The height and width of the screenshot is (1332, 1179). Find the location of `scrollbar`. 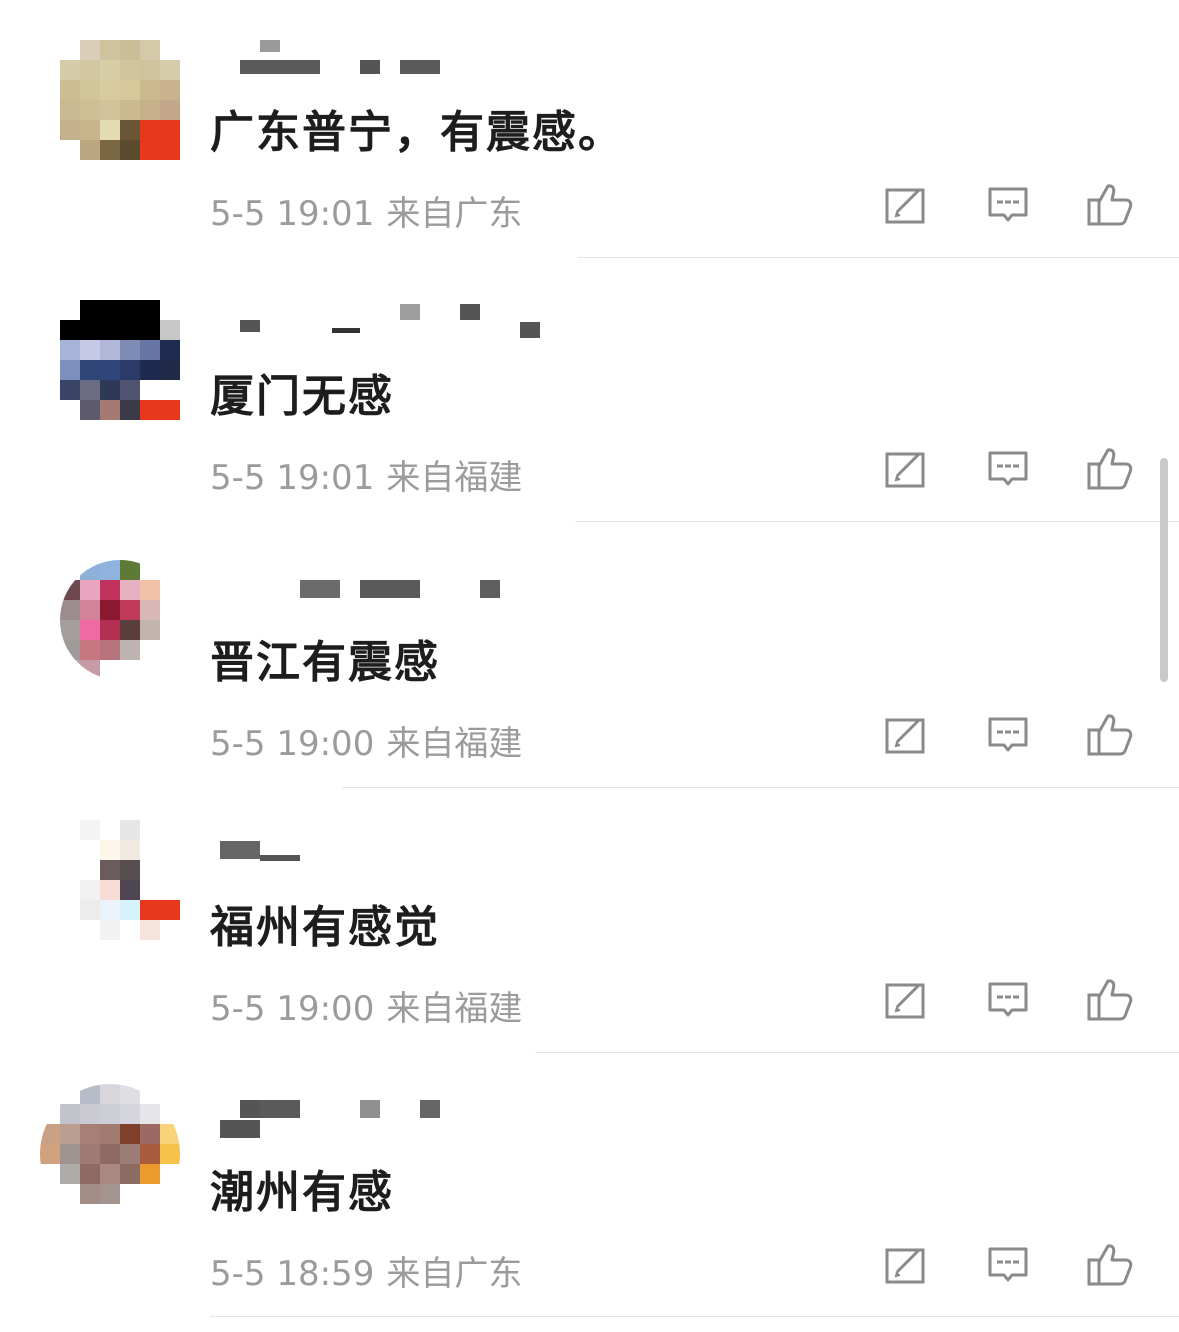

scrollbar is located at coordinates (1164, 570).